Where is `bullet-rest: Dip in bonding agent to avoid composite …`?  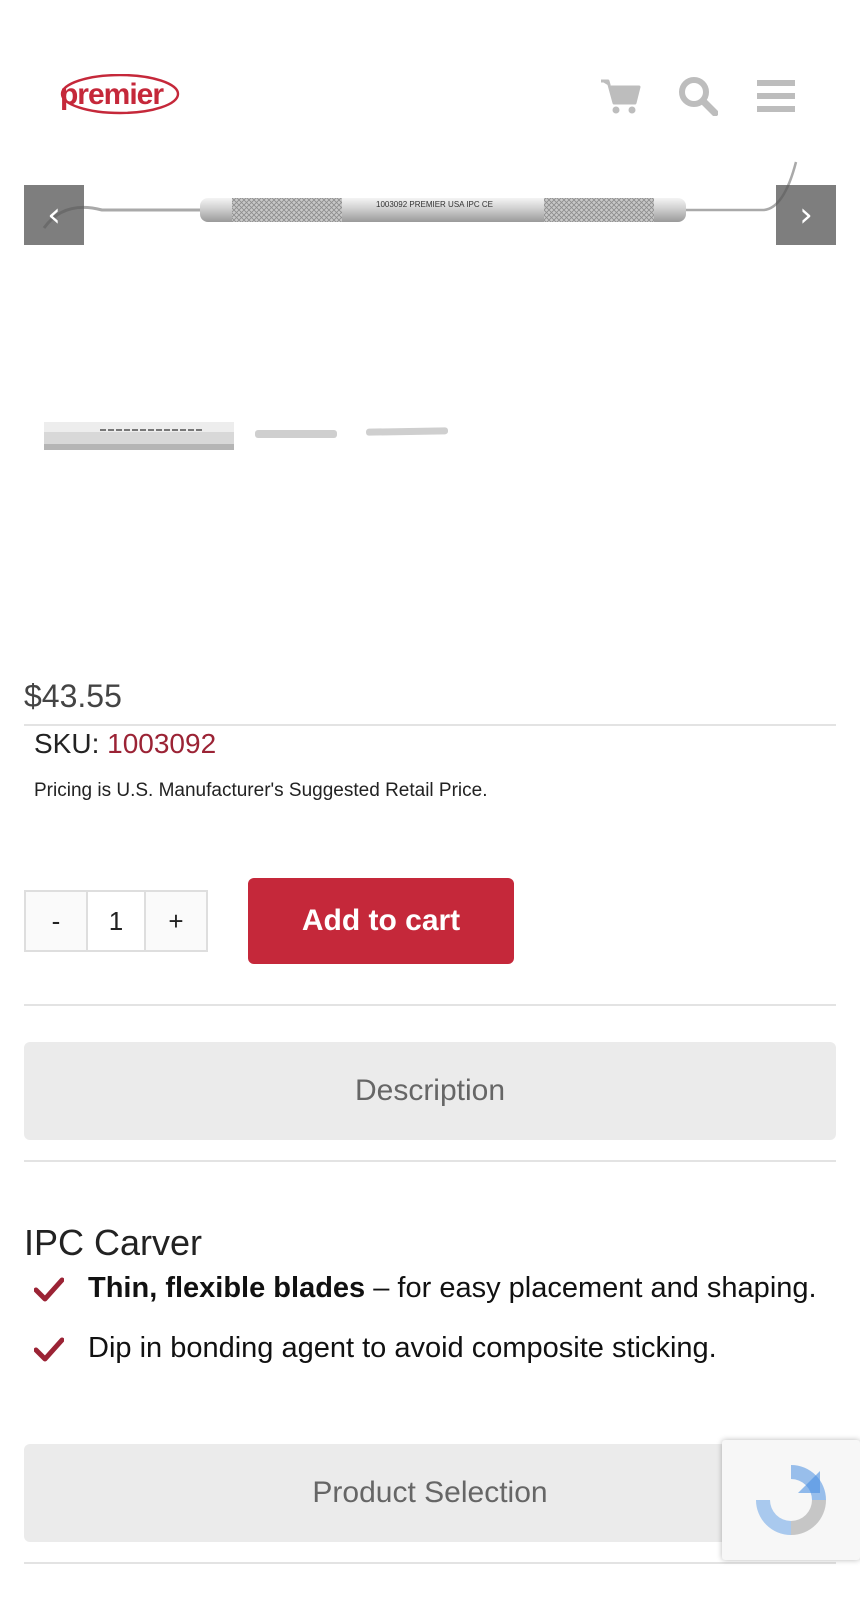 bullet-rest: Dip in bonding agent to avoid composite … is located at coordinates (402, 1348).